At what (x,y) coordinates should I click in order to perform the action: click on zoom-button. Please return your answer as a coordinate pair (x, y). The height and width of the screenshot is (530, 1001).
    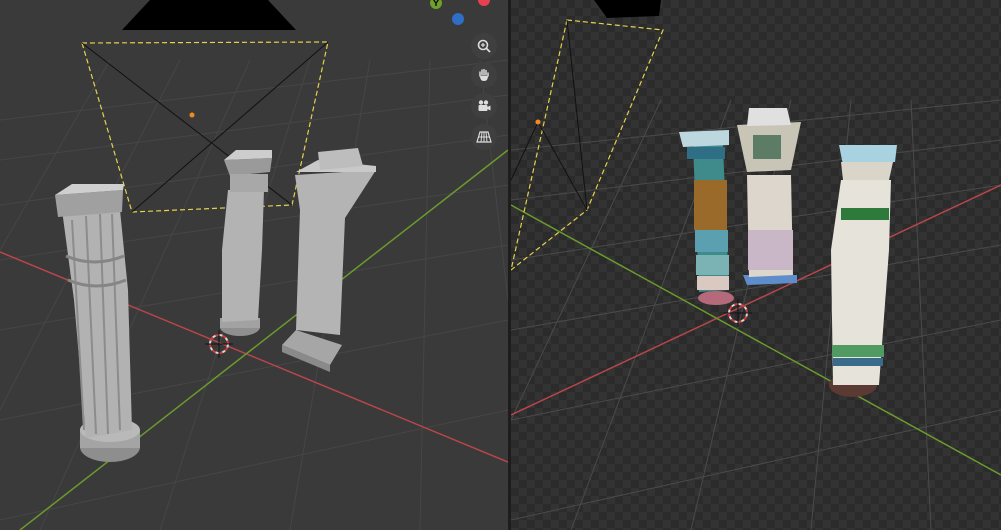
    Looking at the image, I should click on (484, 46).